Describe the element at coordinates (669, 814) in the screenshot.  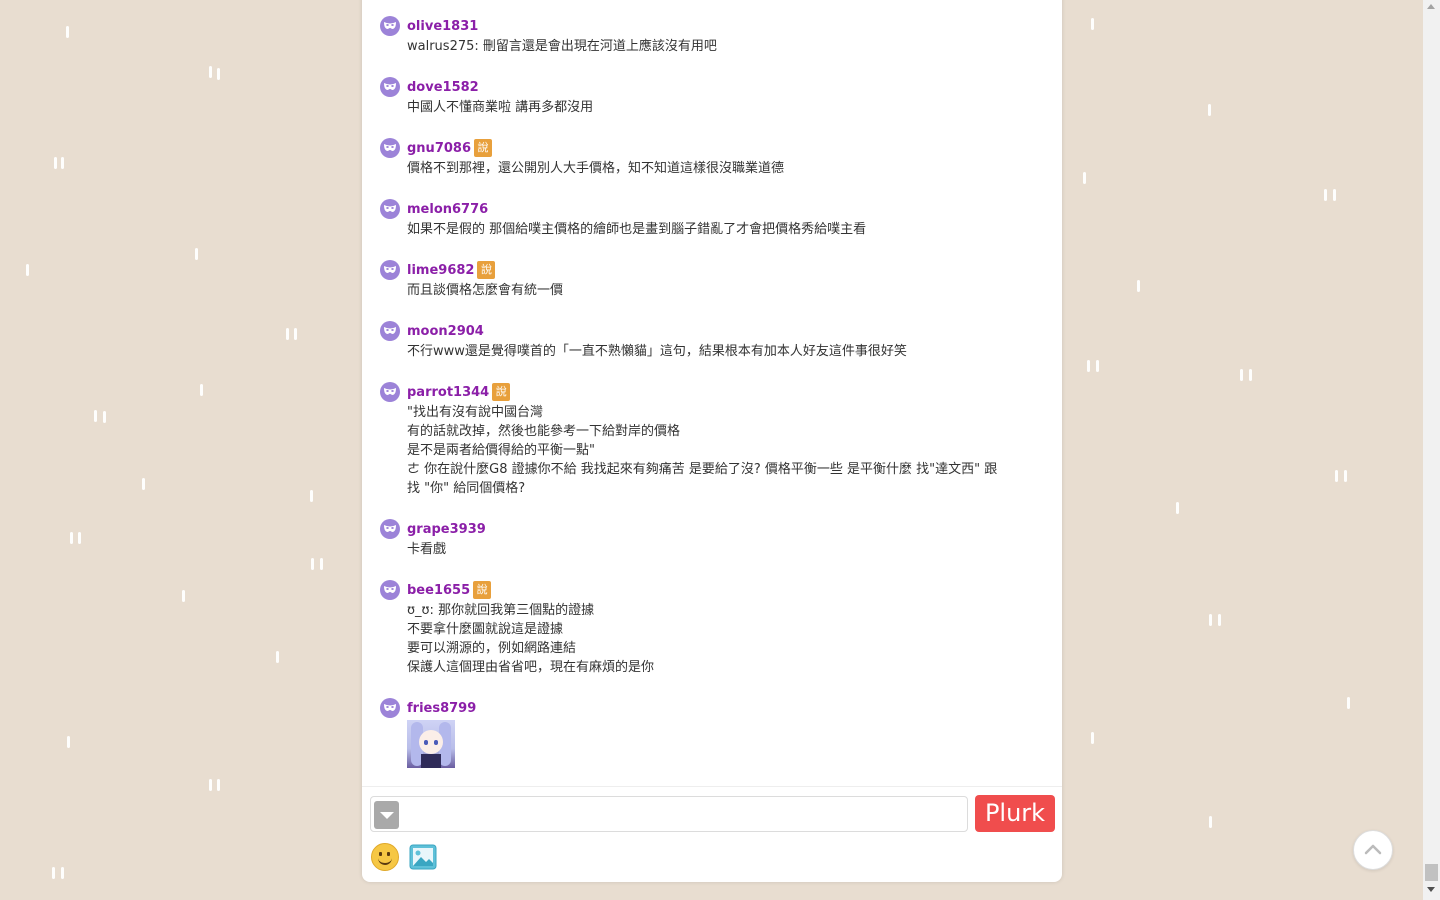
I see `response-input` at that location.